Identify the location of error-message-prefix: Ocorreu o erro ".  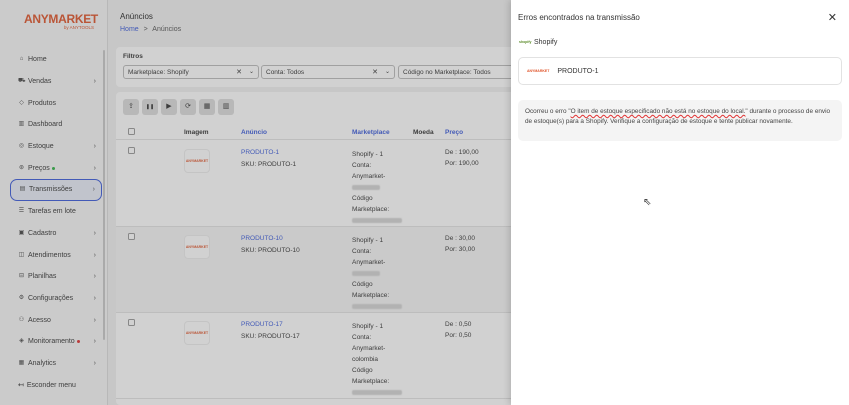
(548, 111).